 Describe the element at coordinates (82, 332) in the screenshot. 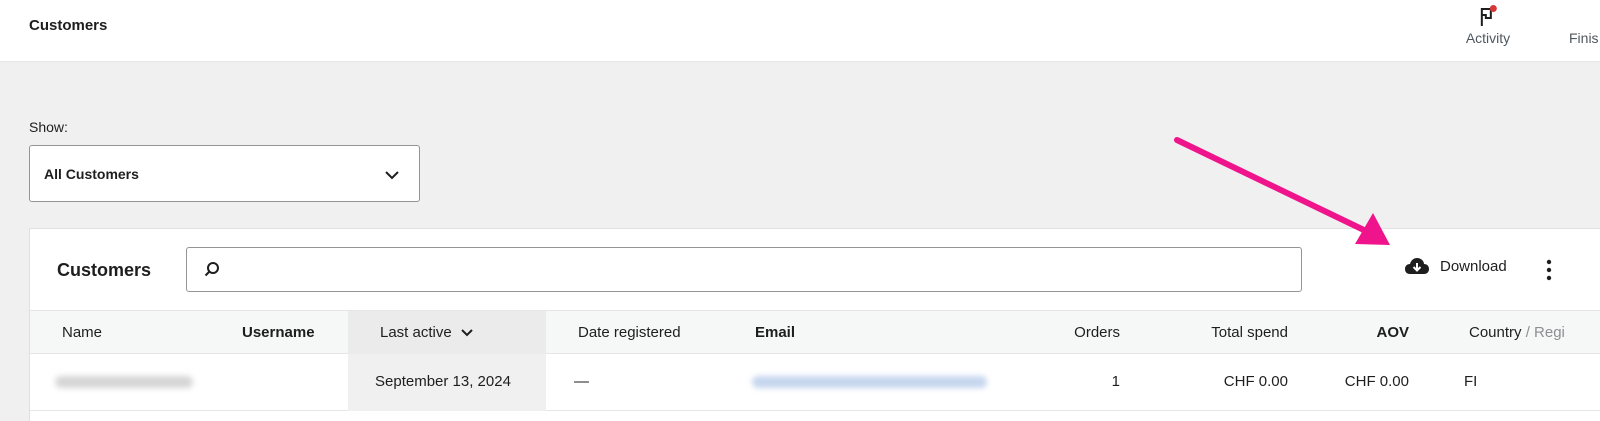

I see `column-header-name: Name` at that location.